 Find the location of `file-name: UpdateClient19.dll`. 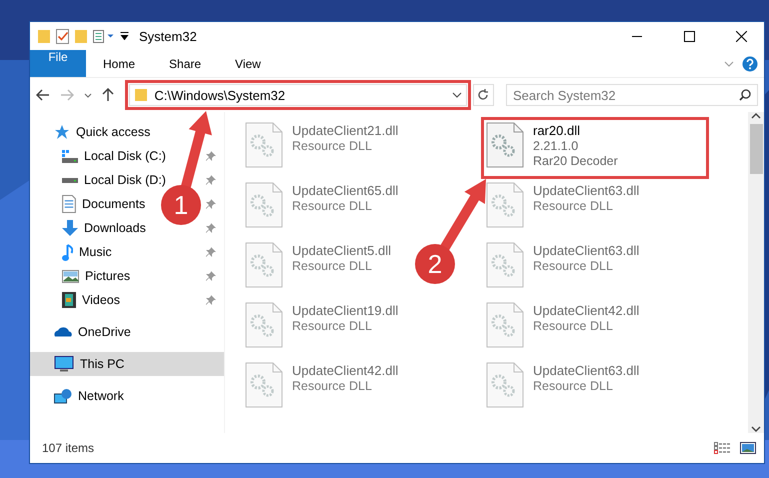

file-name: UpdateClient19.dll is located at coordinates (345, 310).